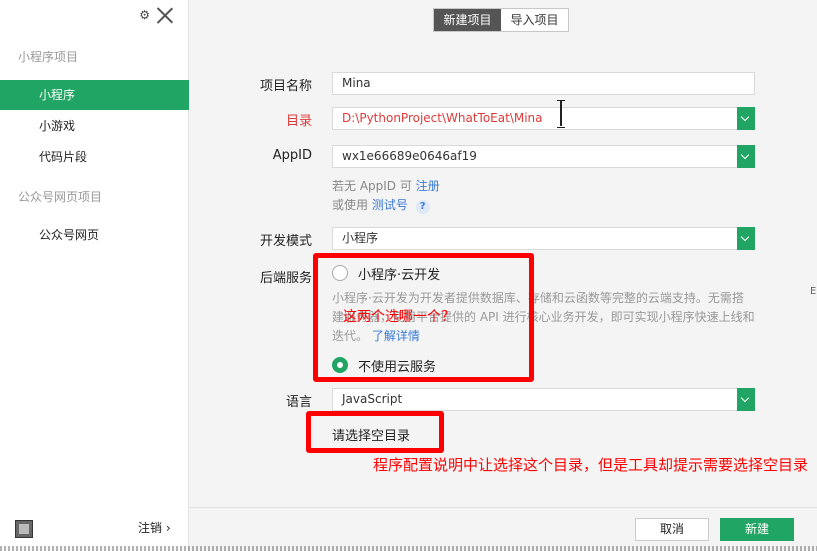 The image size is (817, 551). I want to click on directory-label: 目录, so click(298, 121).